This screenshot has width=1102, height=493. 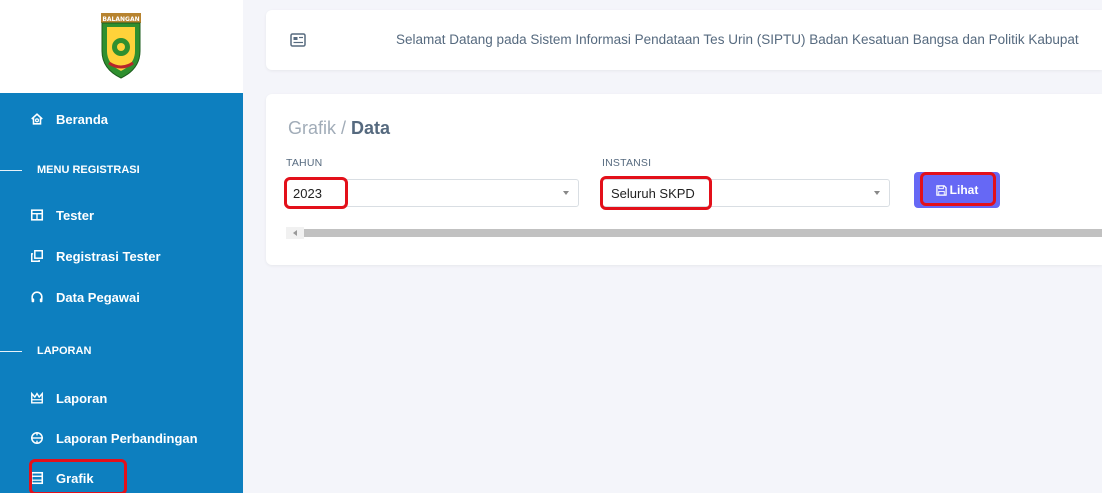 What do you see at coordinates (298, 40) in the screenshot?
I see `id-card-icon` at bounding box center [298, 40].